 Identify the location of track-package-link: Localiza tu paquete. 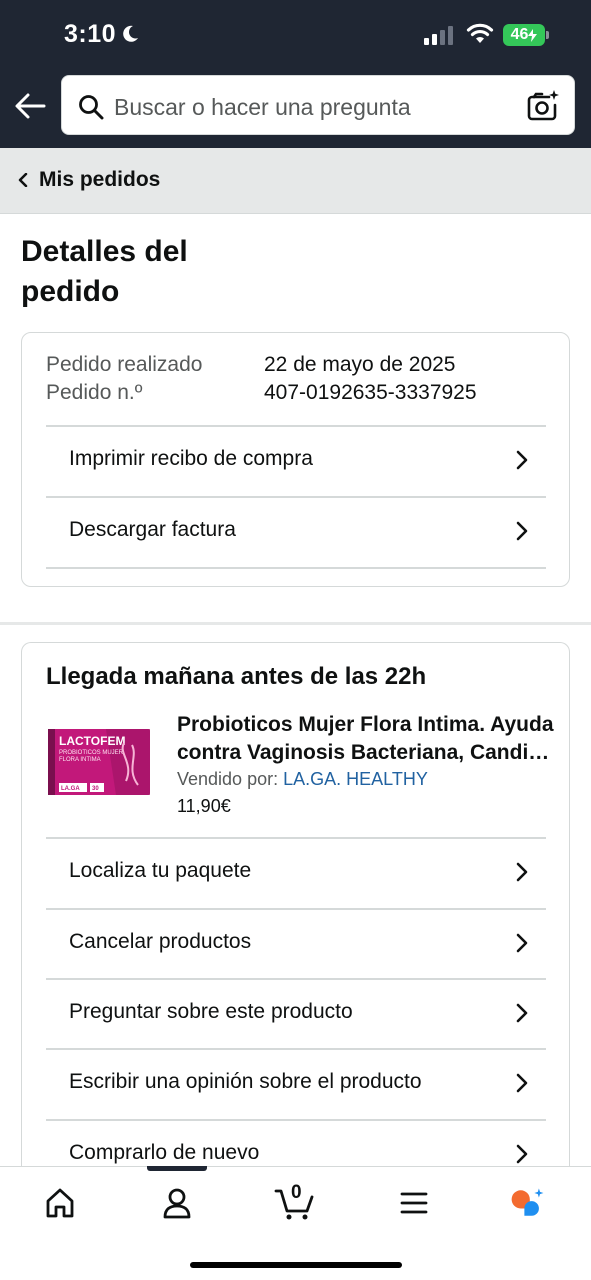
(296, 873).